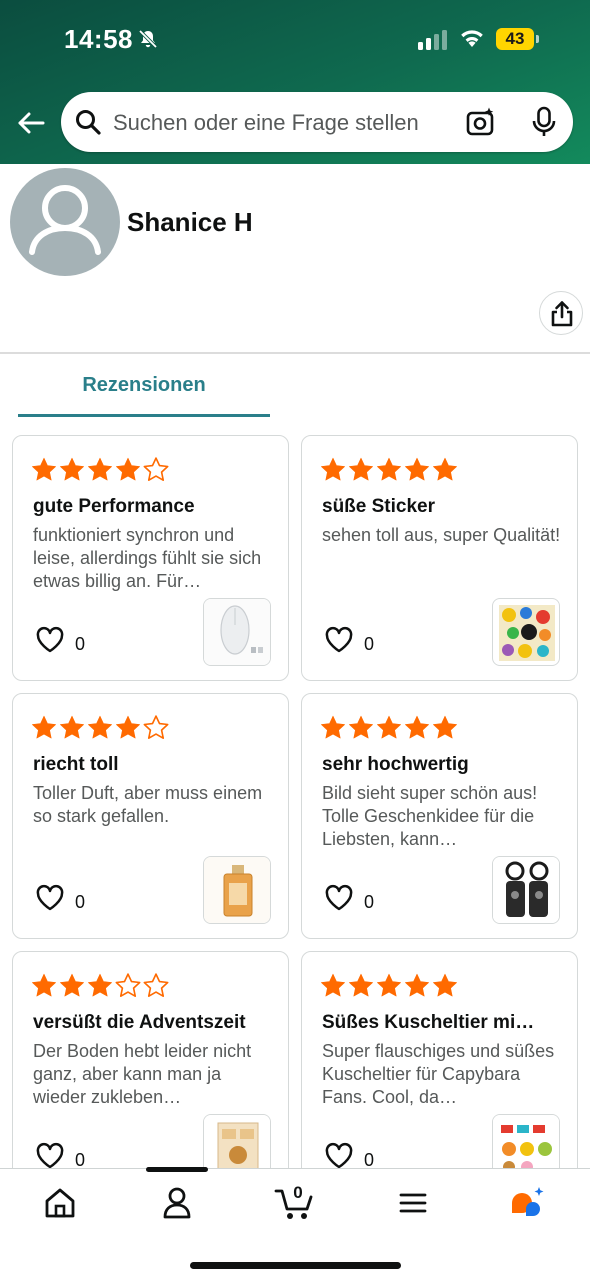 This screenshot has height=1280, width=590. What do you see at coordinates (378, 506) in the screenshot?
I see `review-title: süße Sticker` at bounding box center [378, 506].